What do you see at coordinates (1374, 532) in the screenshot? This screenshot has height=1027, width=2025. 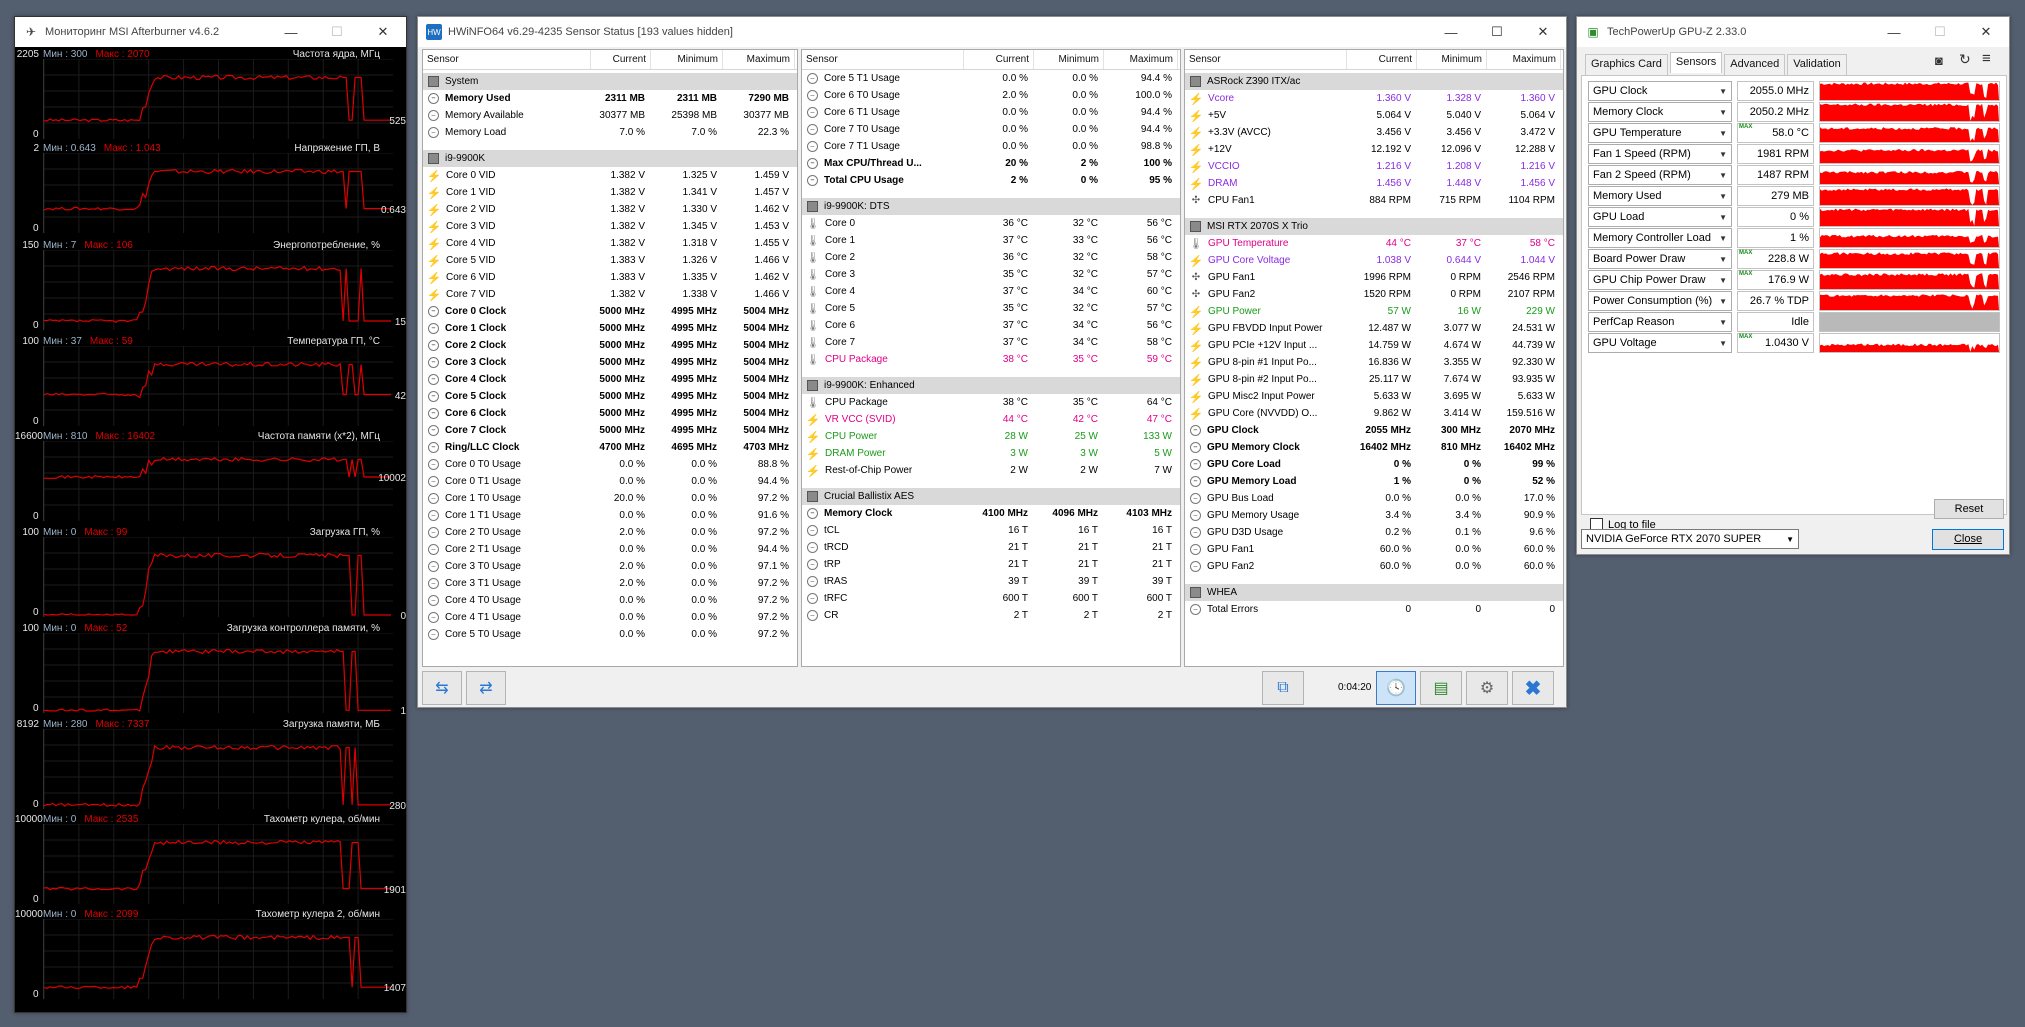 I see `sensor-row: – GPU D3D Usage 0.2 % 0.1 % 9.6 %` at bounding box center [1374, 532].